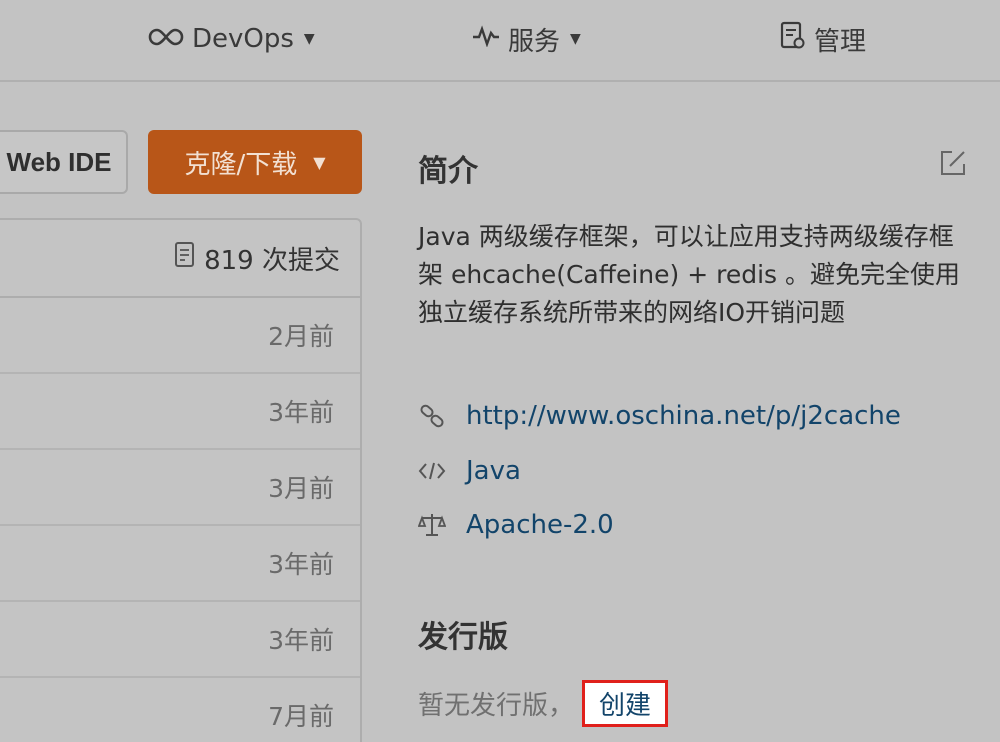 The image size is (1000, 742). Describe the element at coordinates (166, 39) in the screenshot. I see `infinity-icon` at that location.